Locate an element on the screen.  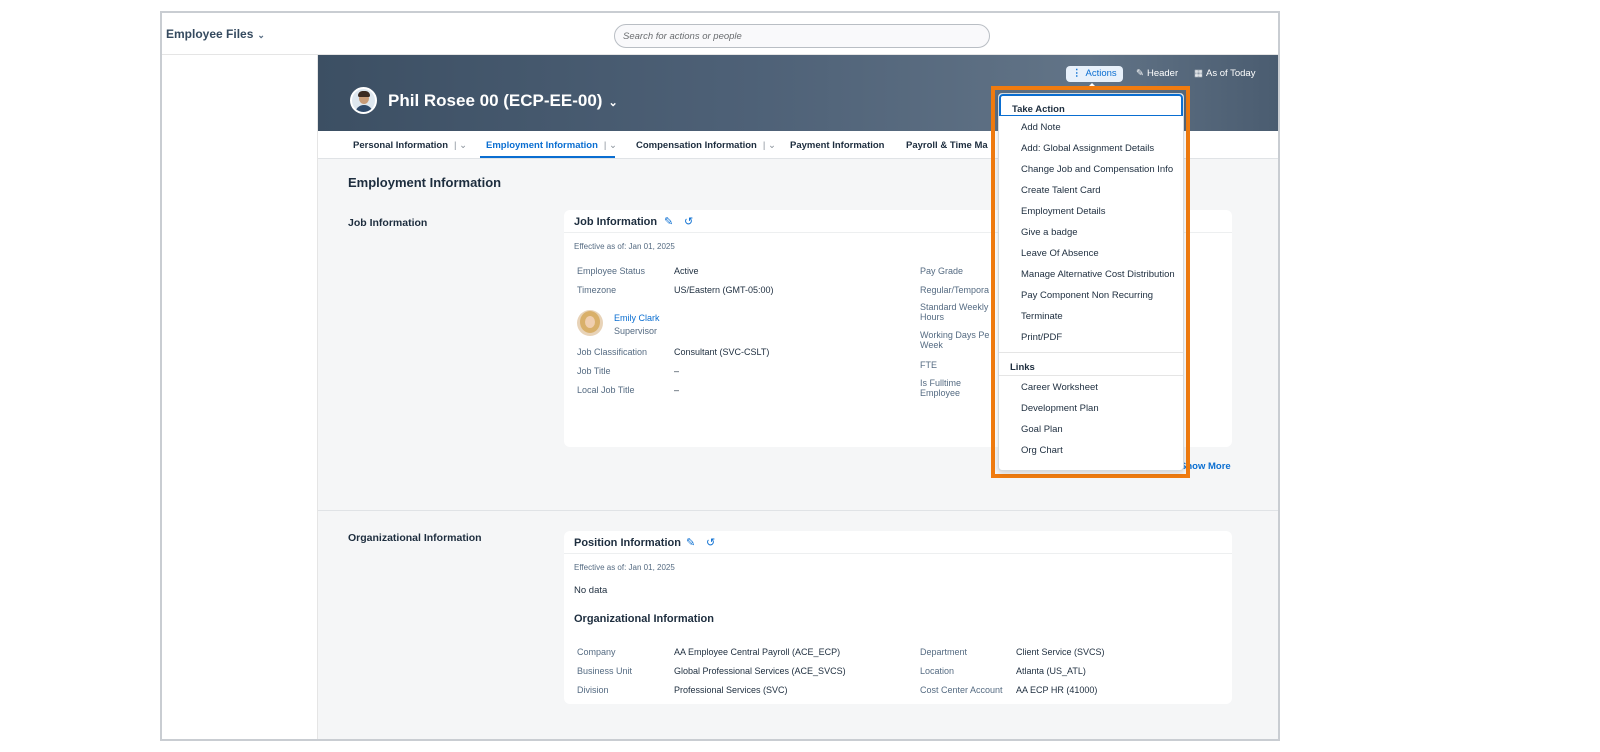
field-value: Consultant (SVC-CSLT) is located at coordinates (722, 352).